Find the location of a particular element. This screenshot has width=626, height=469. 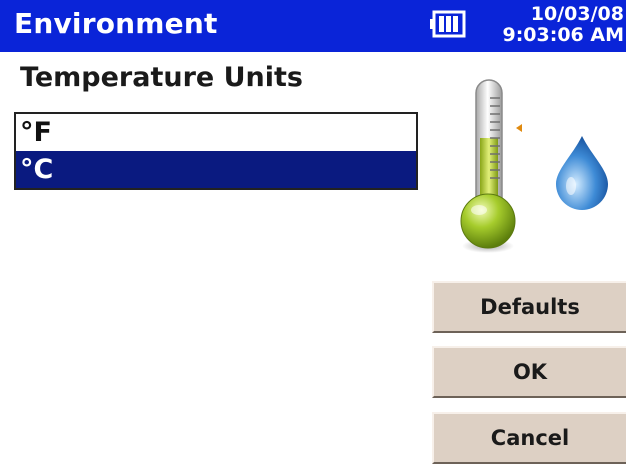

clock: 10/03/08 9:03:06 AM is located at coordinates (563, 25).